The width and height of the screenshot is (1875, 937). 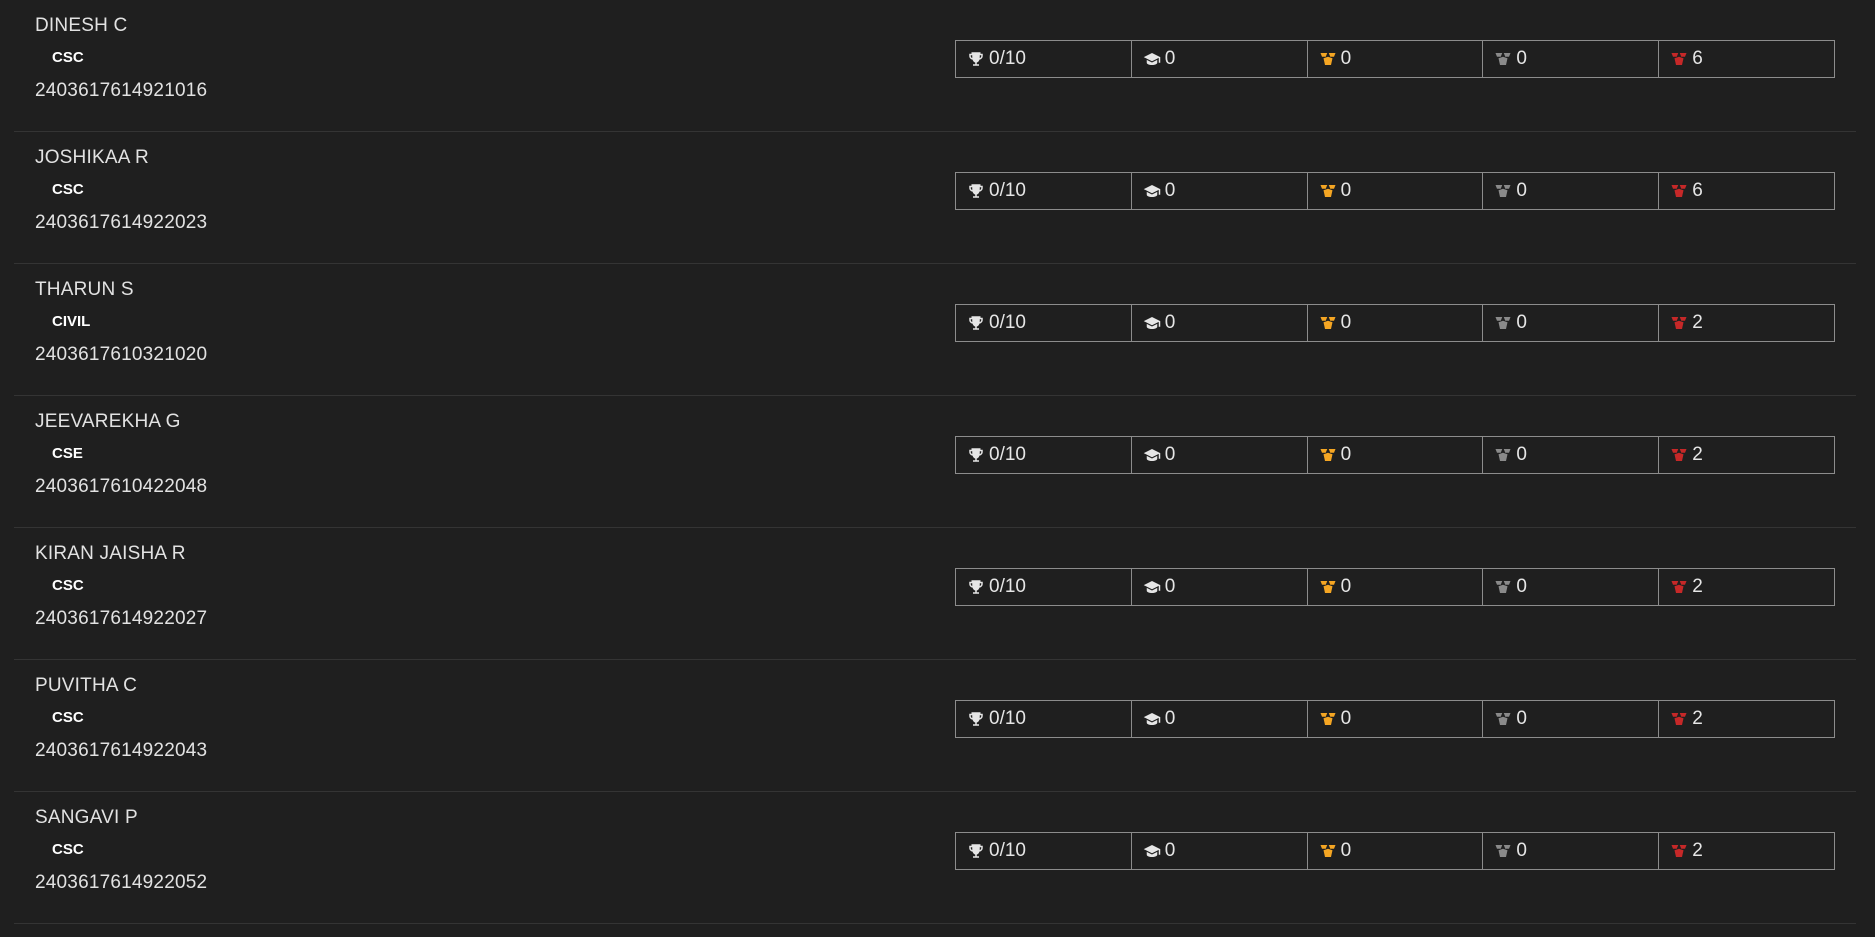 I want to click on dept-badge: CIVIL, so click(x=71, y=321).